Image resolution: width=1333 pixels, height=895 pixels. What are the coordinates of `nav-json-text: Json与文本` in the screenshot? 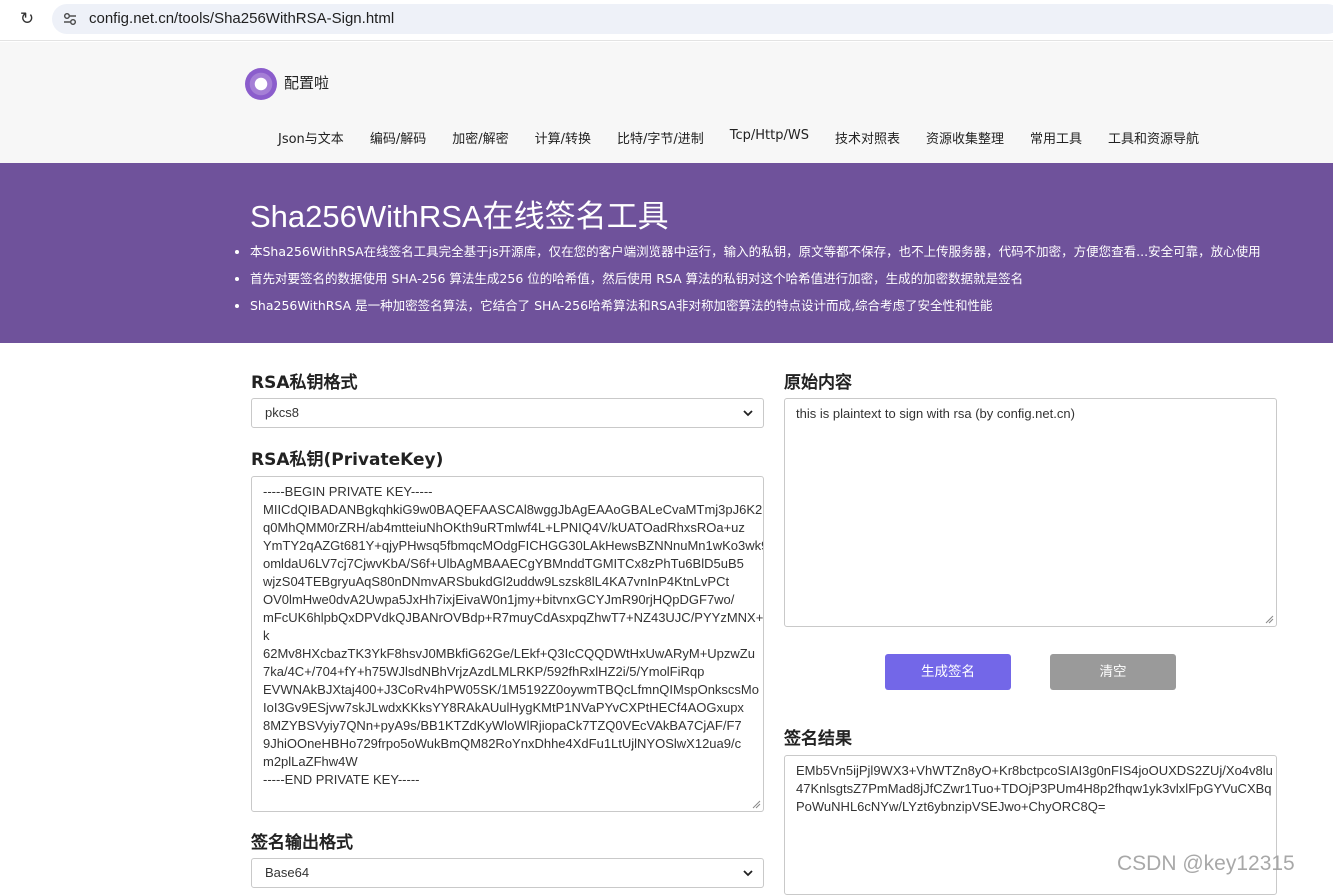 It's located at (311, 137).